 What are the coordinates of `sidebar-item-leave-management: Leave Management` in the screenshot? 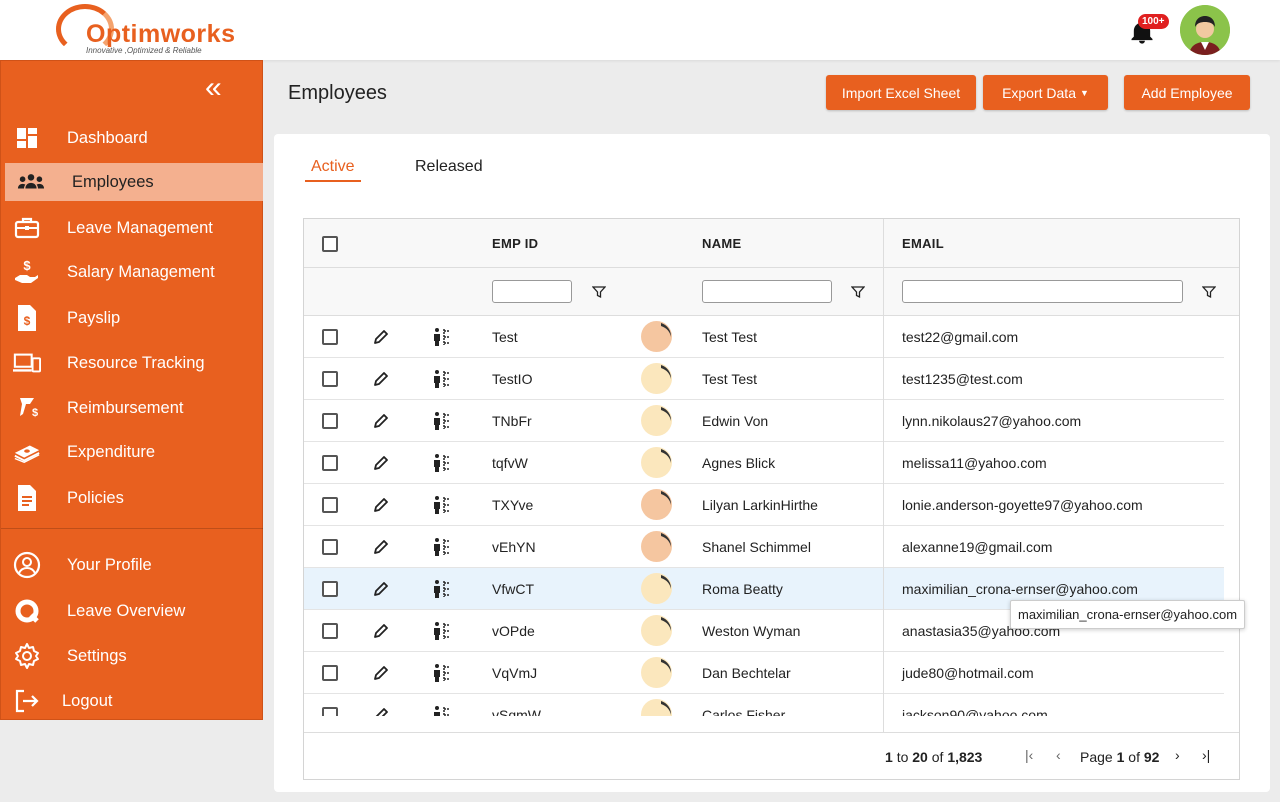 It's located at (132, 228).